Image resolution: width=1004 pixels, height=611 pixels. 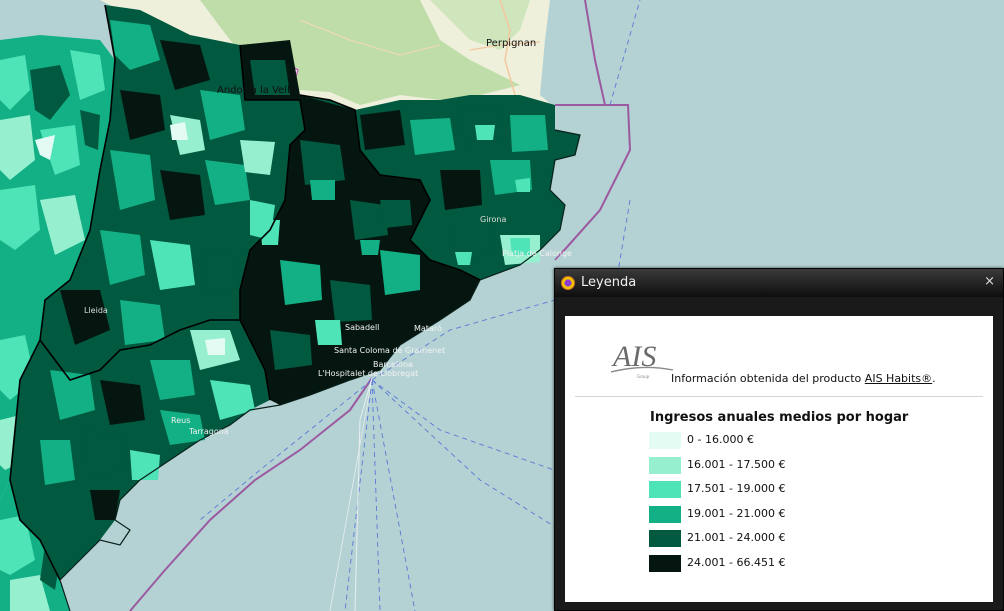 I want to click on ais-logo: AIS Group, so click(x=642, y=359).